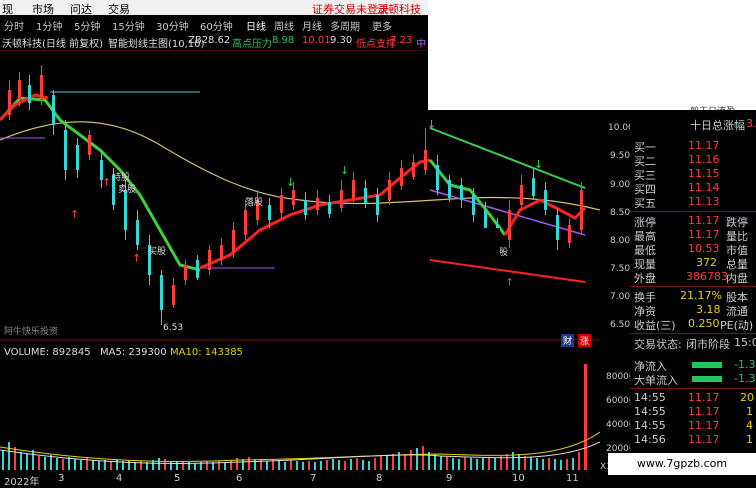  I want to click on date-tick: 9, so click(449, 478).